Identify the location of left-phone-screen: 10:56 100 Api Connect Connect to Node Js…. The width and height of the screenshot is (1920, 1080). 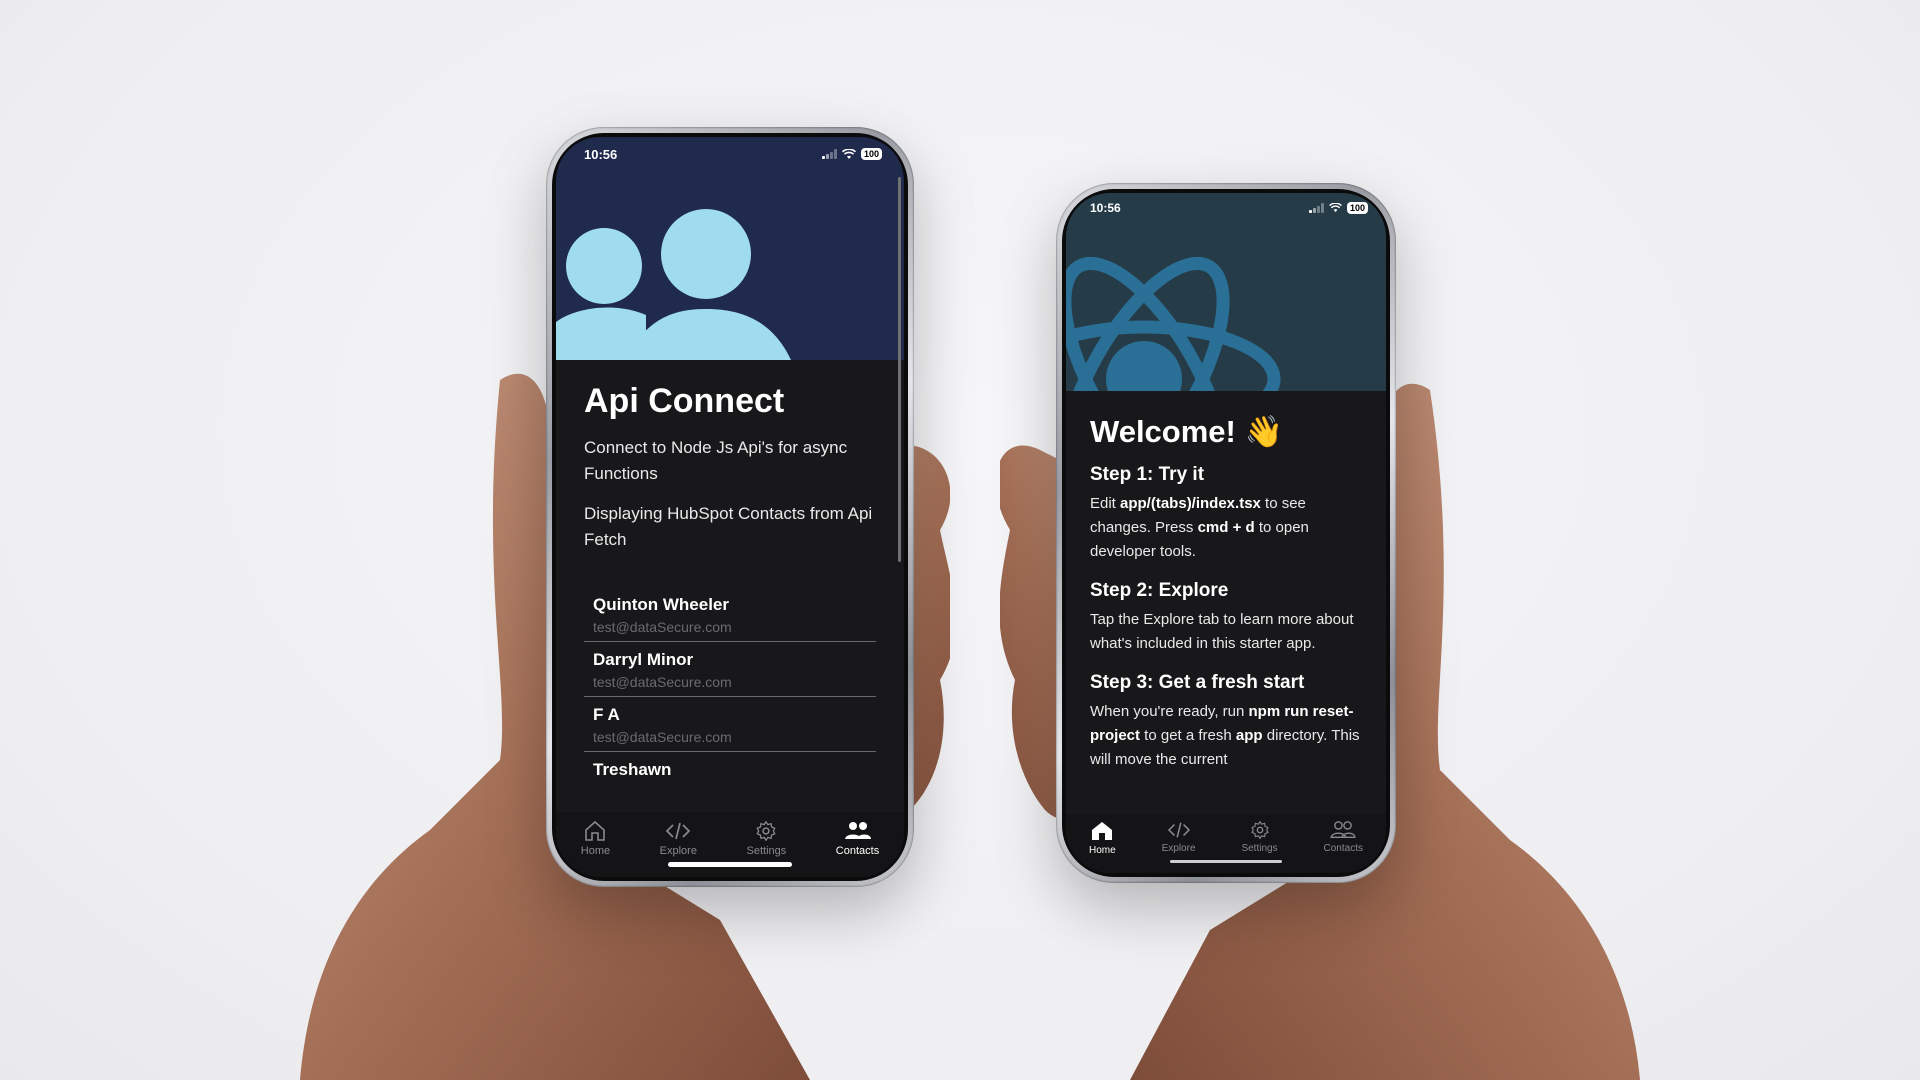
(730, 507).